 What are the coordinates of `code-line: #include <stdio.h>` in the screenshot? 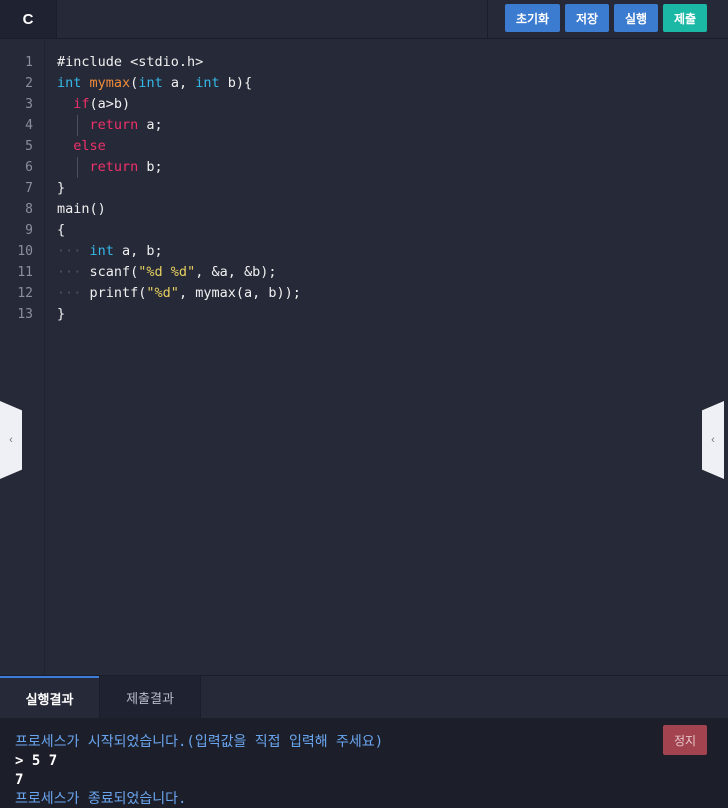 It's located at (130, 62).